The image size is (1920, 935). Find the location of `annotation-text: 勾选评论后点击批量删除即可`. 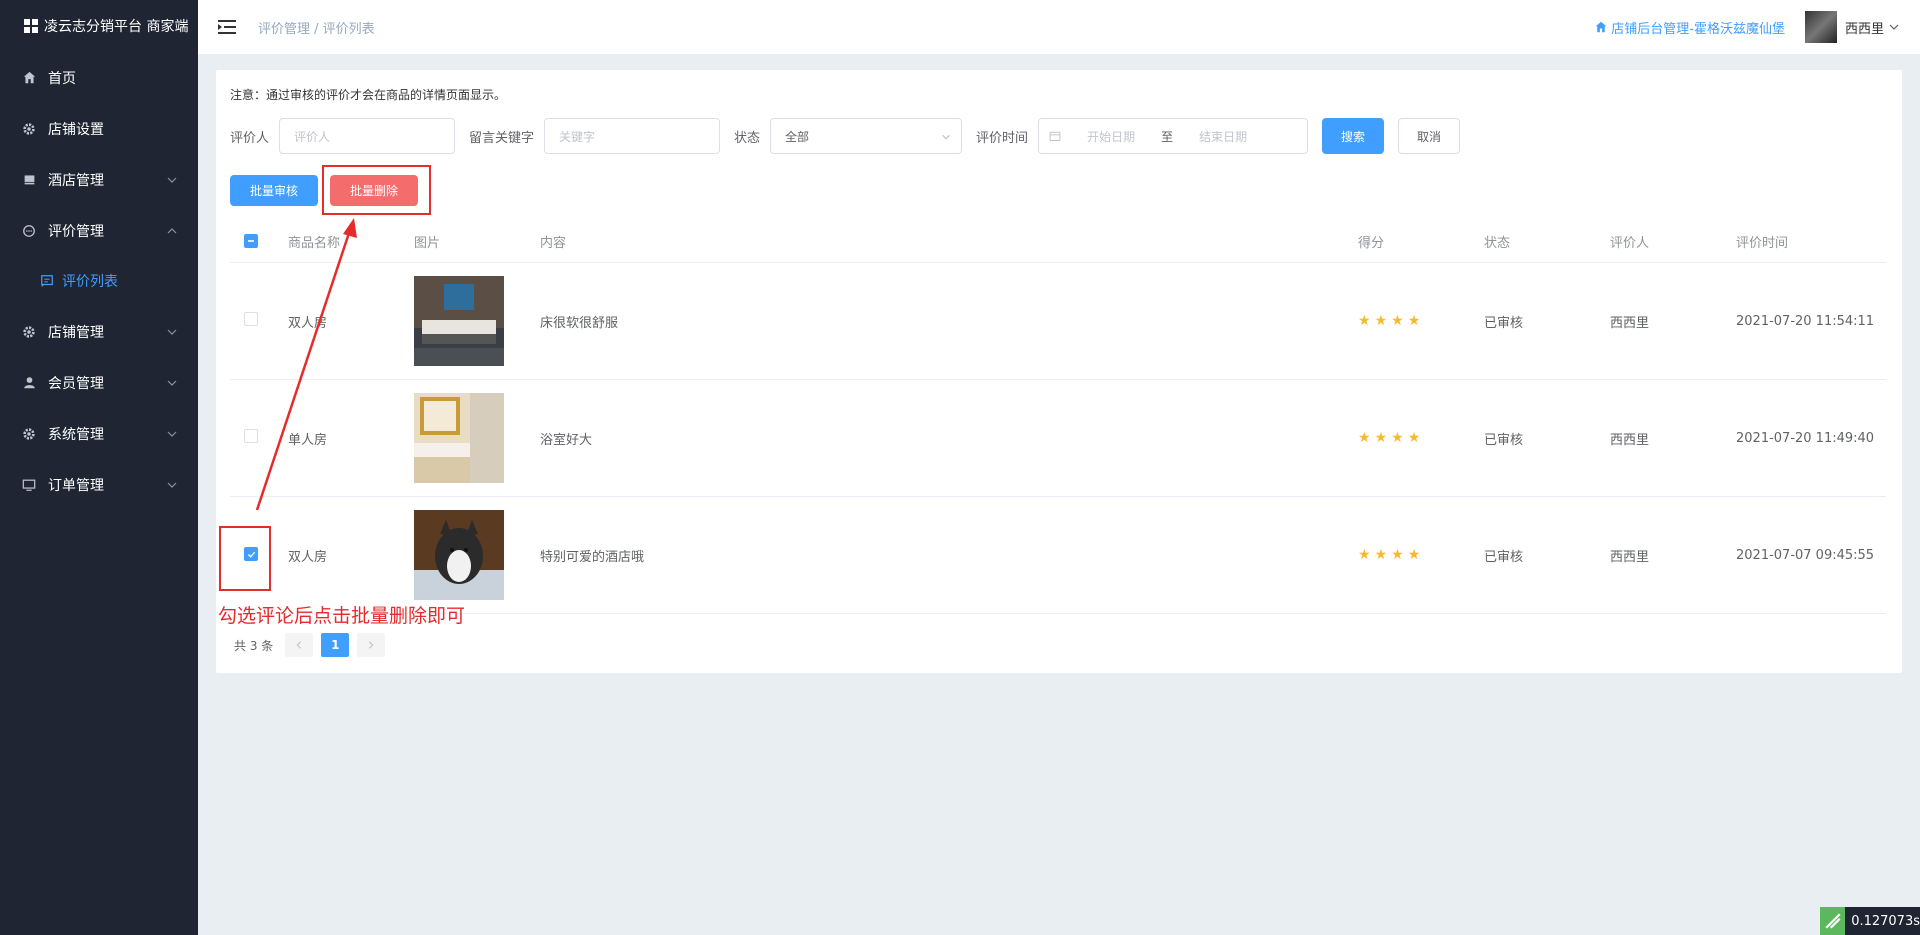

annotation-text: 勾选评论后点击批量删除即可 is located at coordinates (342, 616).